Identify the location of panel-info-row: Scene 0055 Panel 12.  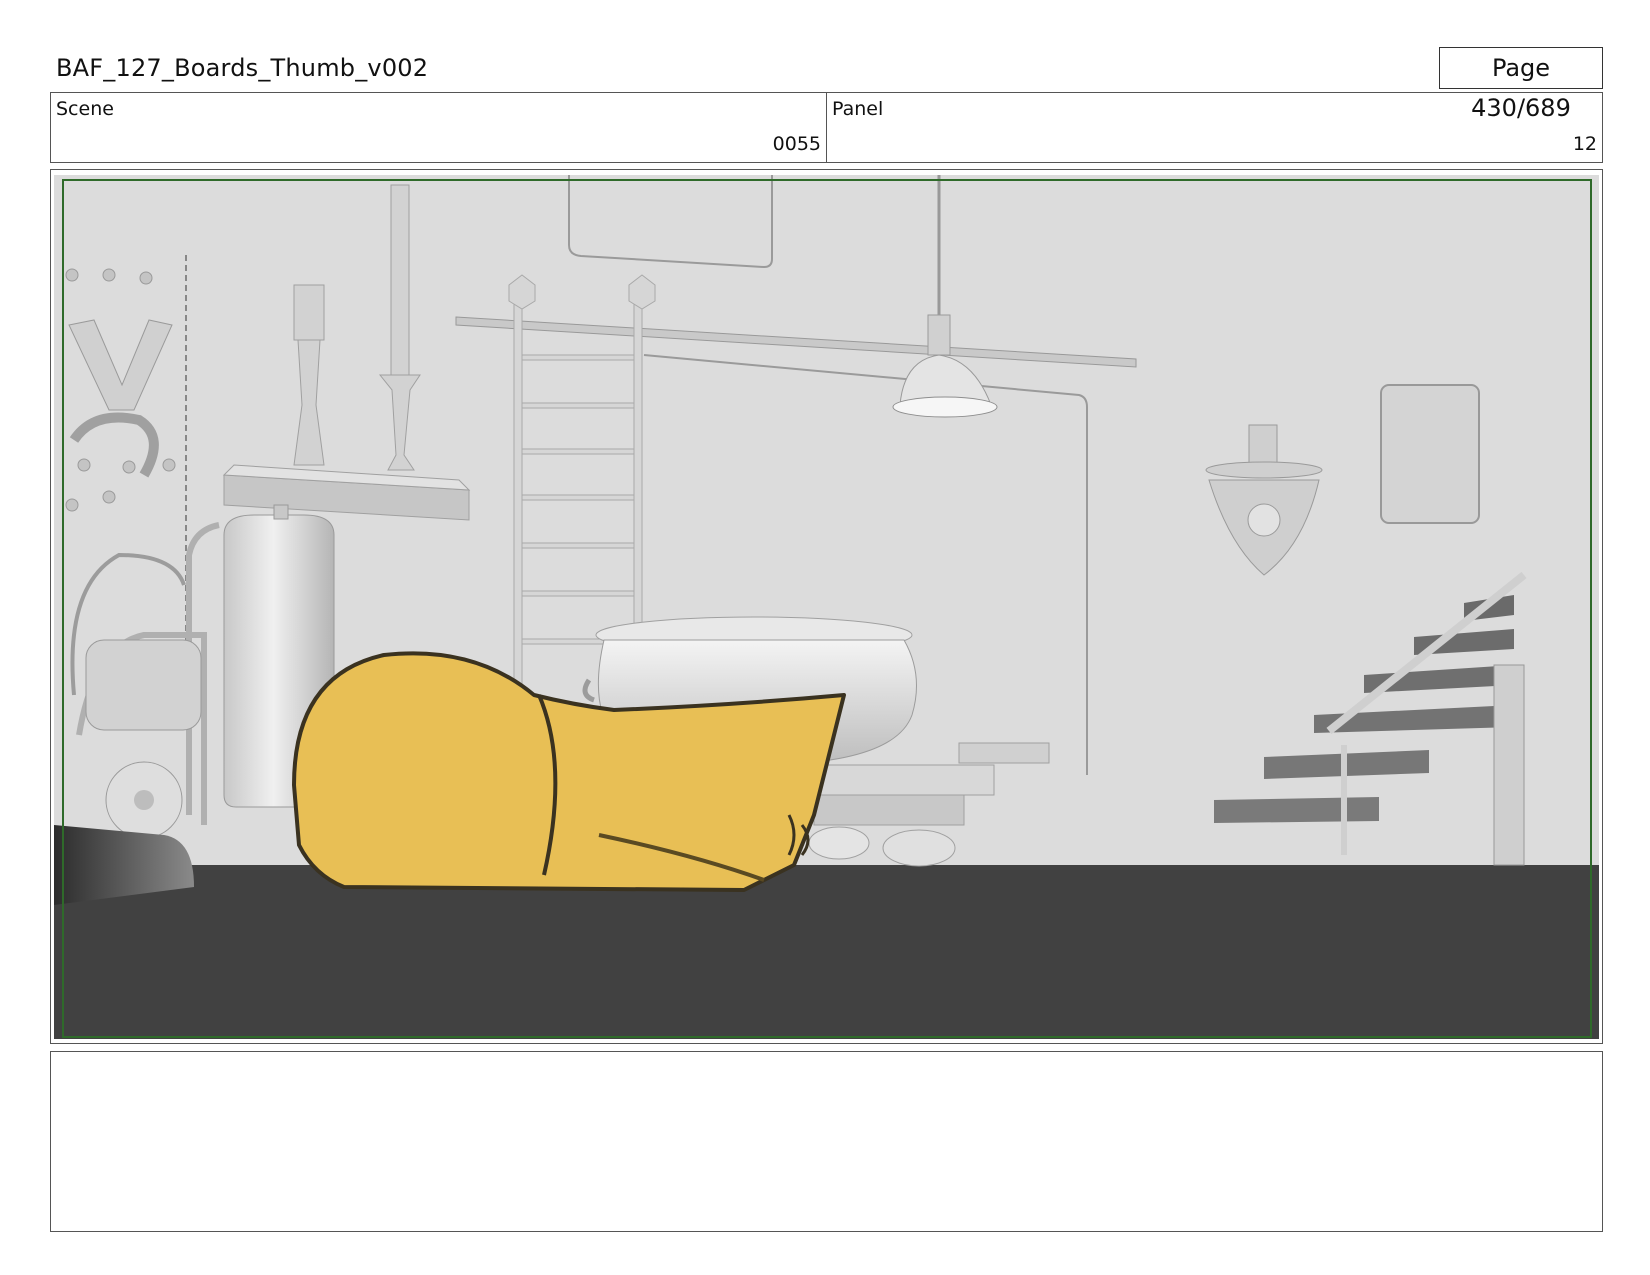
(826, 127).